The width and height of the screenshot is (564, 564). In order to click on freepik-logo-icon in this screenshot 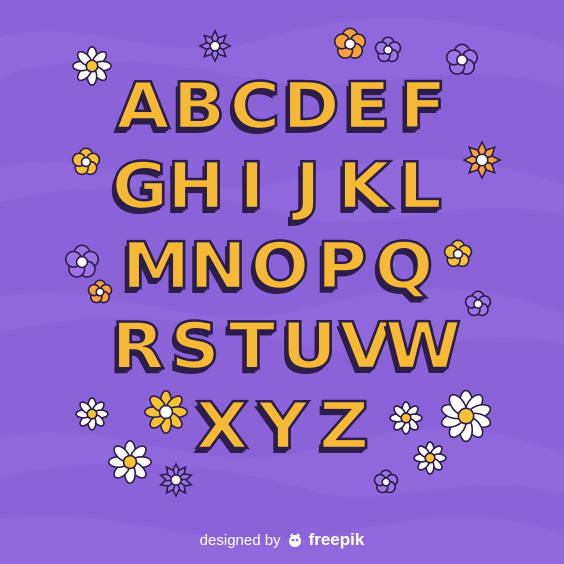, I will do `click(294, 540)`.